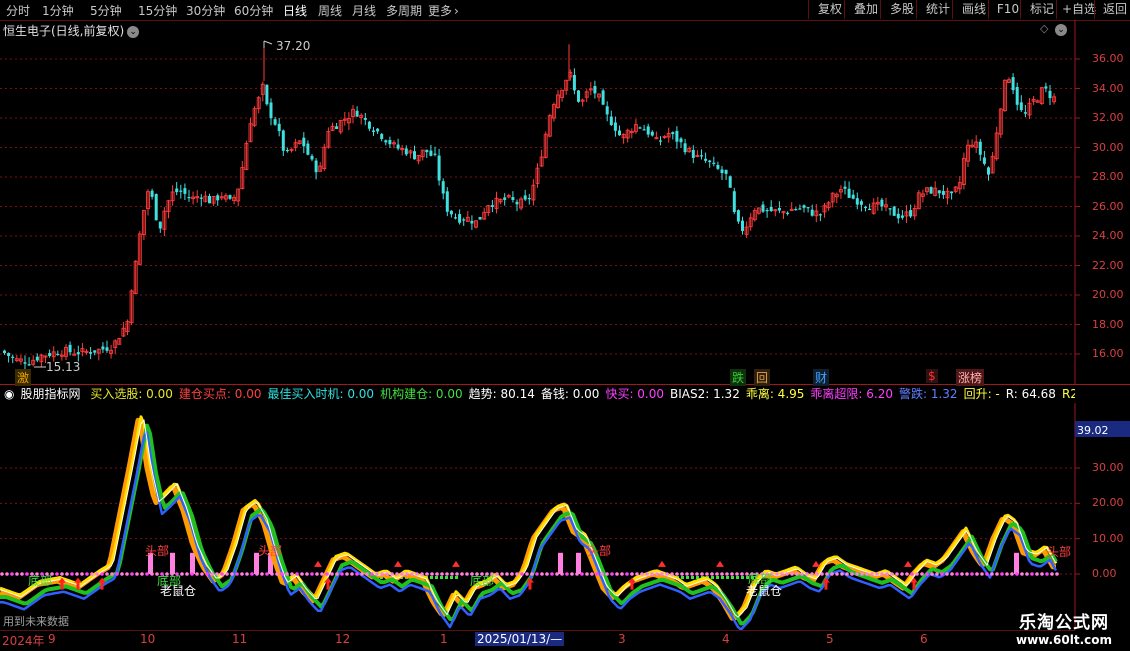  Describe the element at coordinates (253, 10) in the screenshot. I see `tab-60min: 60分钟` at that location.